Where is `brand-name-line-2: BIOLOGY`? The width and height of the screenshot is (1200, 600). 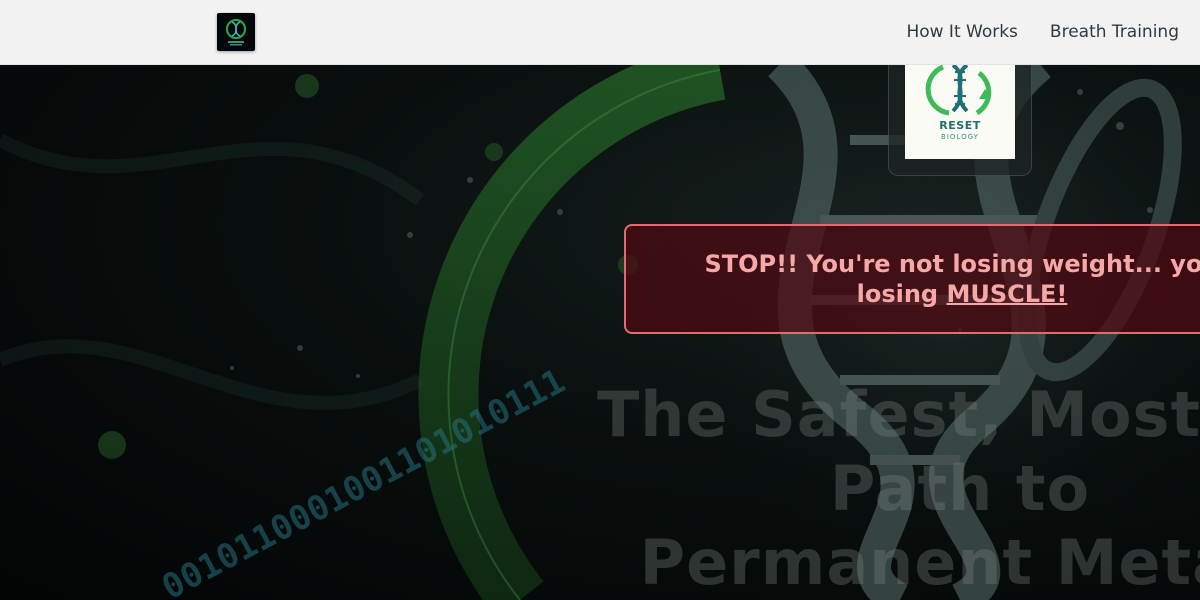 brand-name-line-2: BIOLOGY is located at coordinates (960, 137).